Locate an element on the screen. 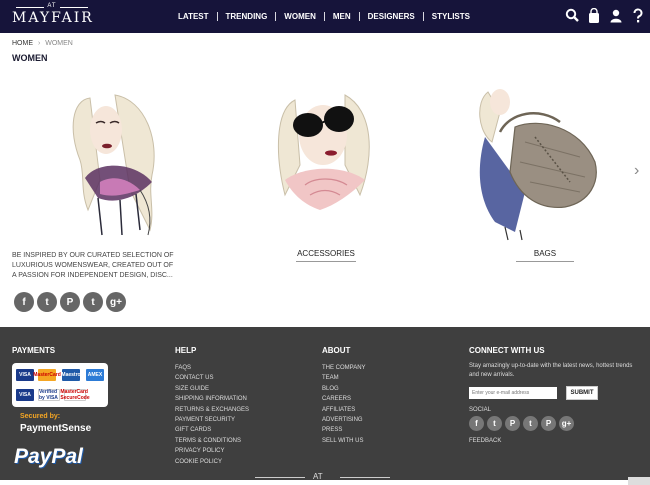  footer-link-company: THE COMPANY is located at coordinates (344, 368).